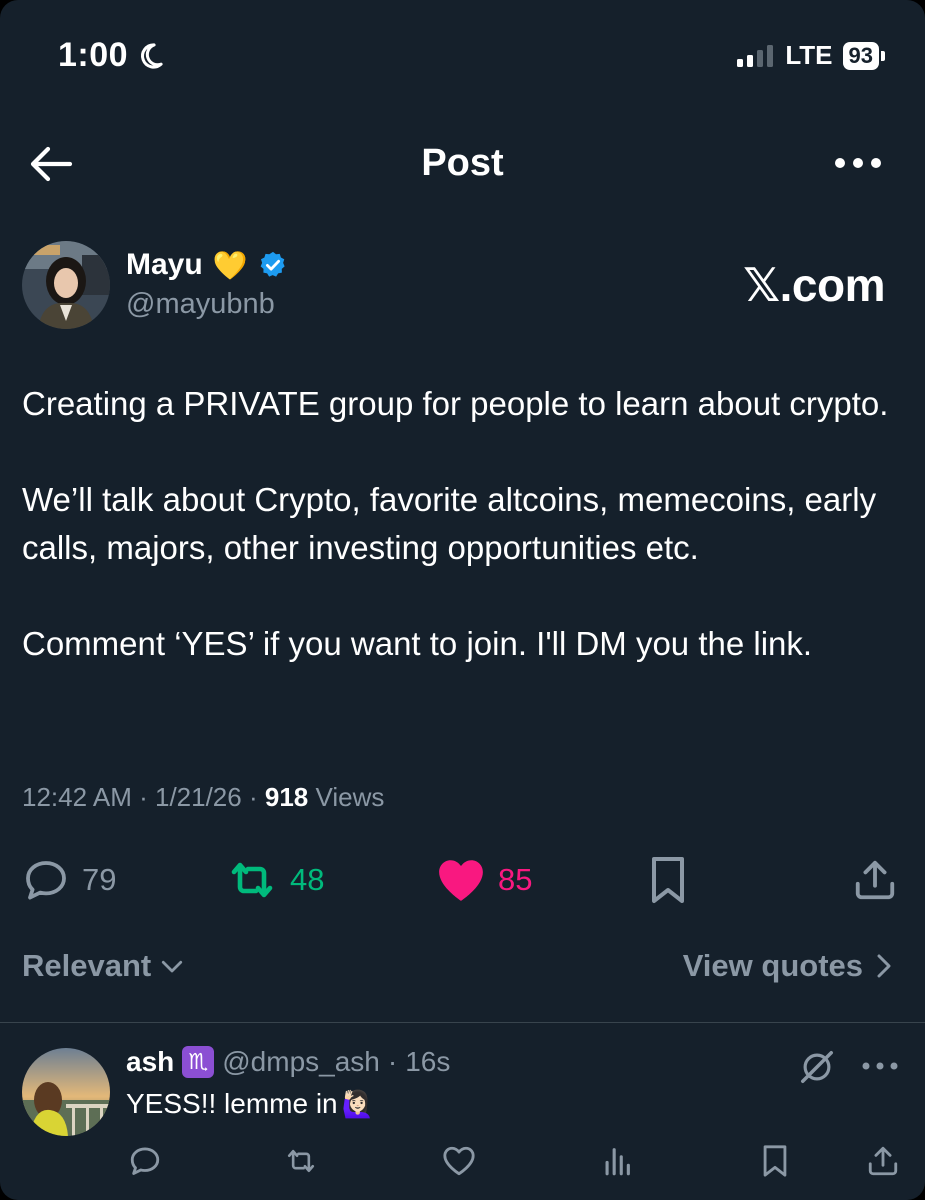 This screenshot has height=1200, width=925. What do you see at coordinates (252, 880) in the screenshot?
I see `repost-icon` at bounding box center [252, 880].